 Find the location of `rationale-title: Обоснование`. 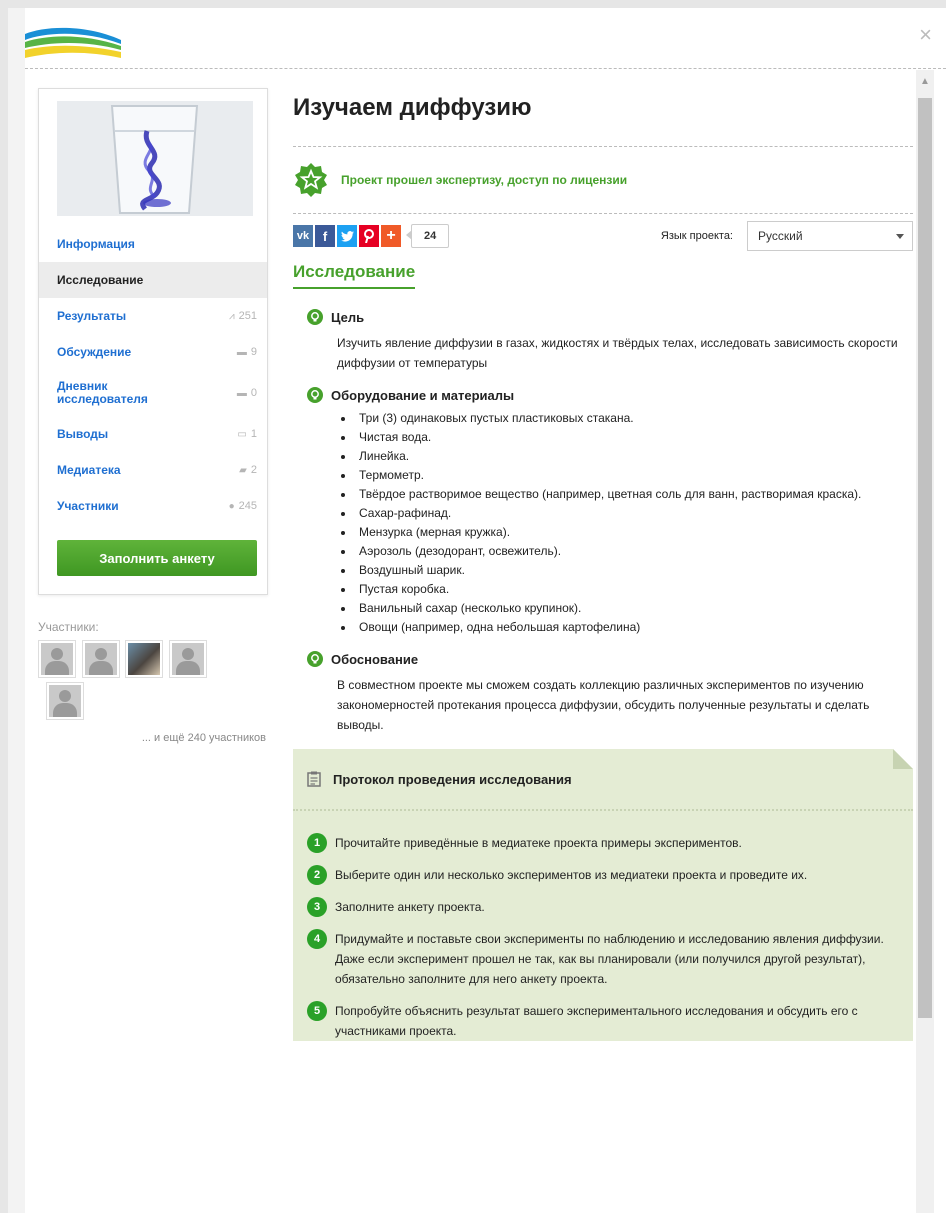

rationale-title: Обоснование is located at coordinates (375, 659).